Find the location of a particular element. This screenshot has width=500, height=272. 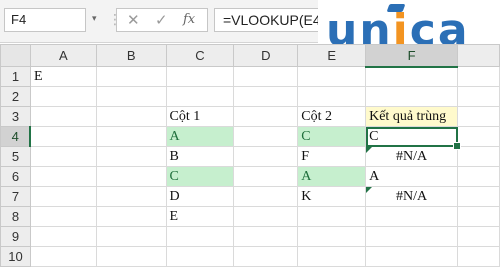

row-header-7: 7 is located at coordinates (15, 196).